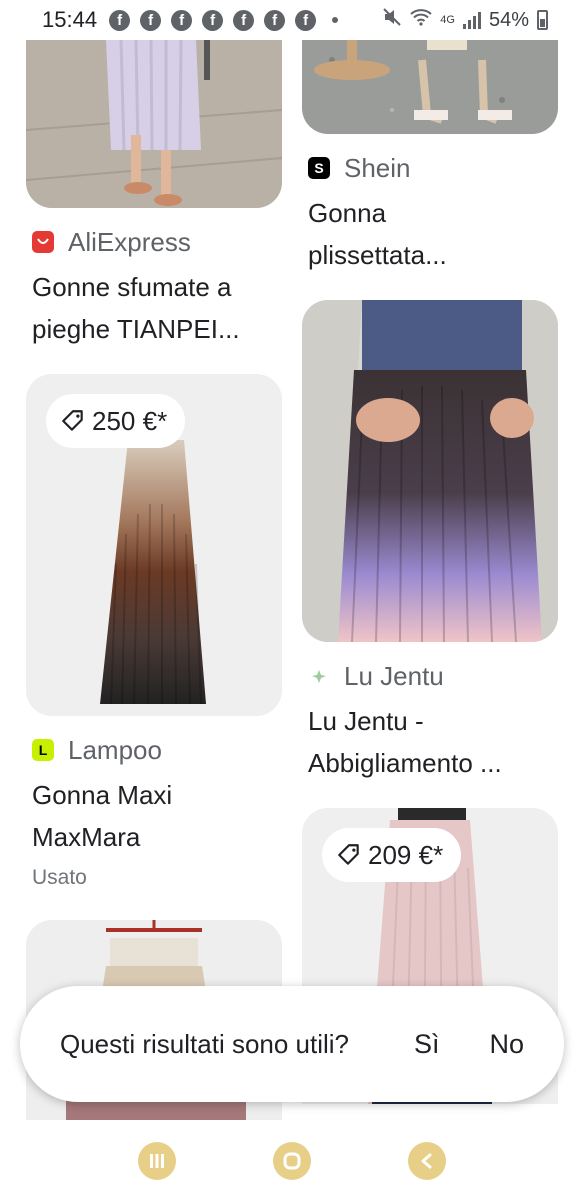 This screenshot has height=1200, width=584. What do you see at coordinates (43, 242) in the screenshot?
I see `aliexpress-logo-icon` at bounding box center [43, 242].